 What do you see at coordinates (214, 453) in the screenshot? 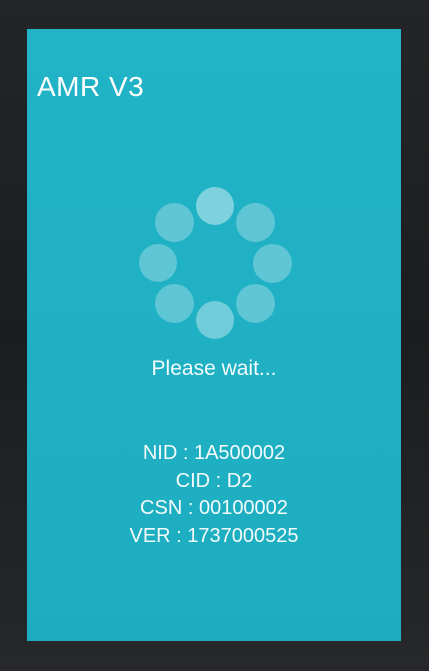
I see `nid-label: NID : 1A500002` at bounding box center [214, 453].